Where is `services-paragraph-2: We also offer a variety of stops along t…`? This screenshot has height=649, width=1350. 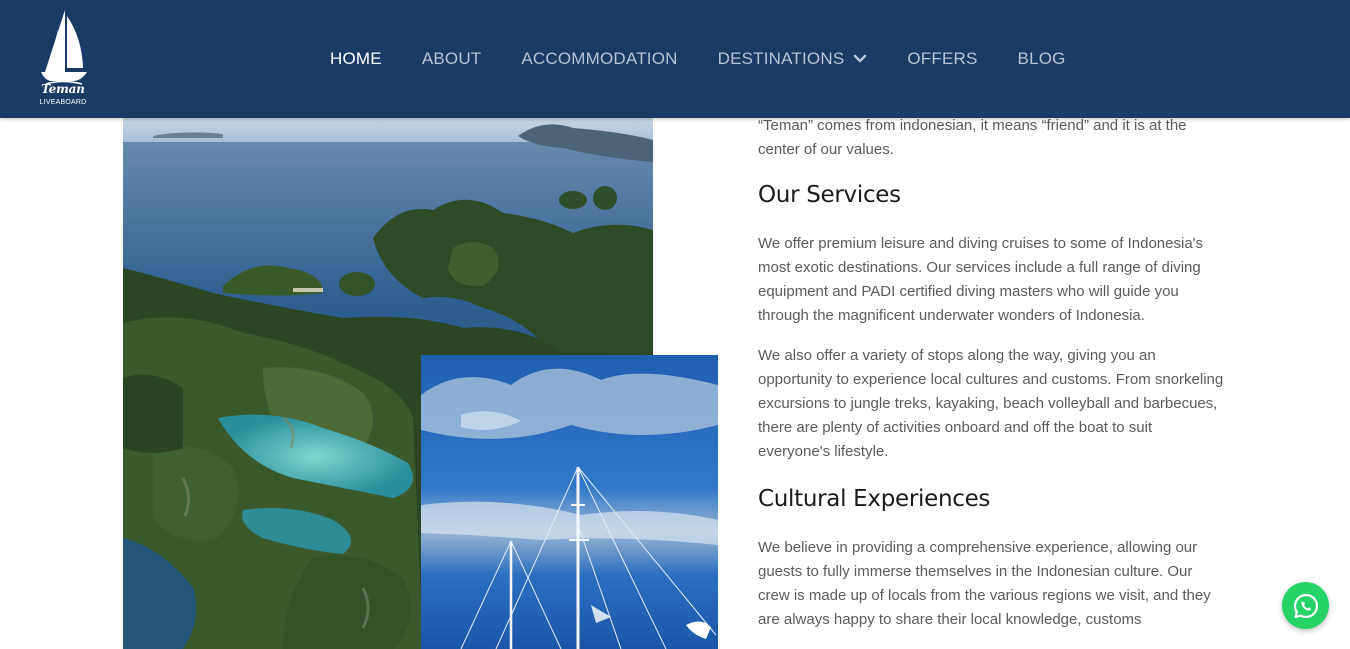 services-paragraph-2: We also offer a variety of stops along t… is located at coordinates (991, 403).